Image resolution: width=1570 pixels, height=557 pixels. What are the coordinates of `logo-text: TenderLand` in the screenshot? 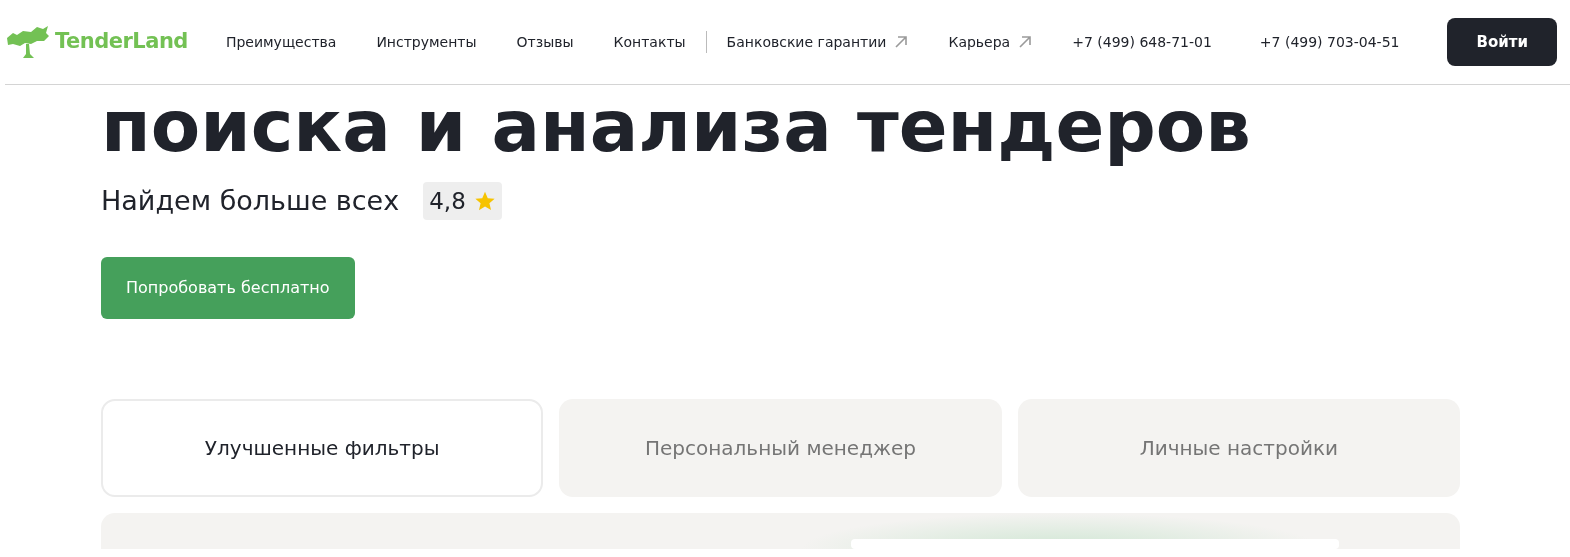 It's located at (121, 42).